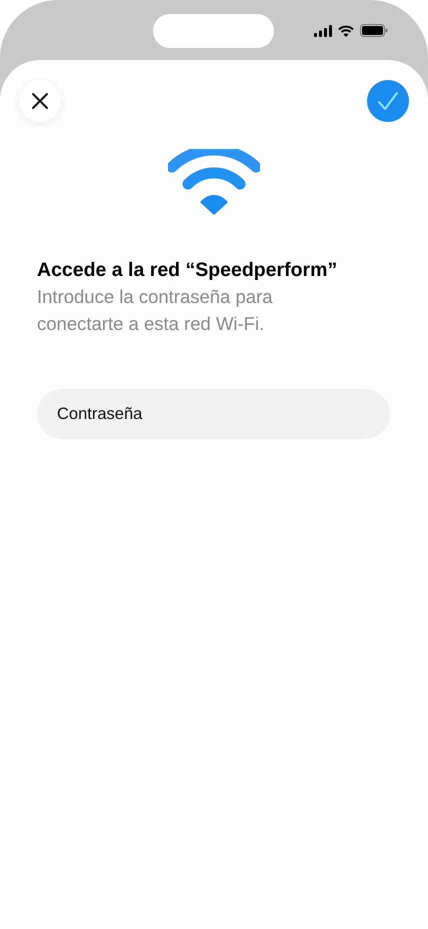 This screenshot has width=428, height=929. Describe the element at coordinates (155, 310) in the screenshot. I see `sheet-subtitle: Introduce la contraseña para conectarte a esta red Wi-Fi.` at that location.